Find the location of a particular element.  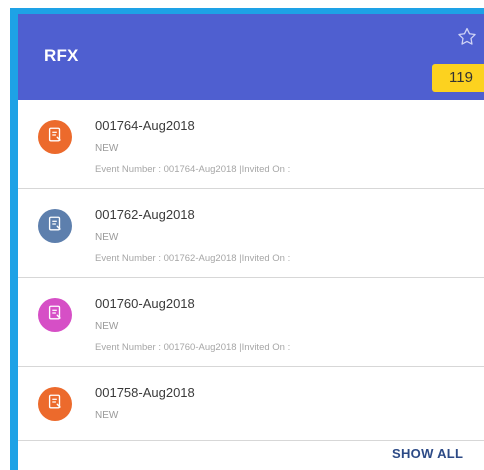

item-title: 001758-Aug2018 is located at coordinates (145, 392).